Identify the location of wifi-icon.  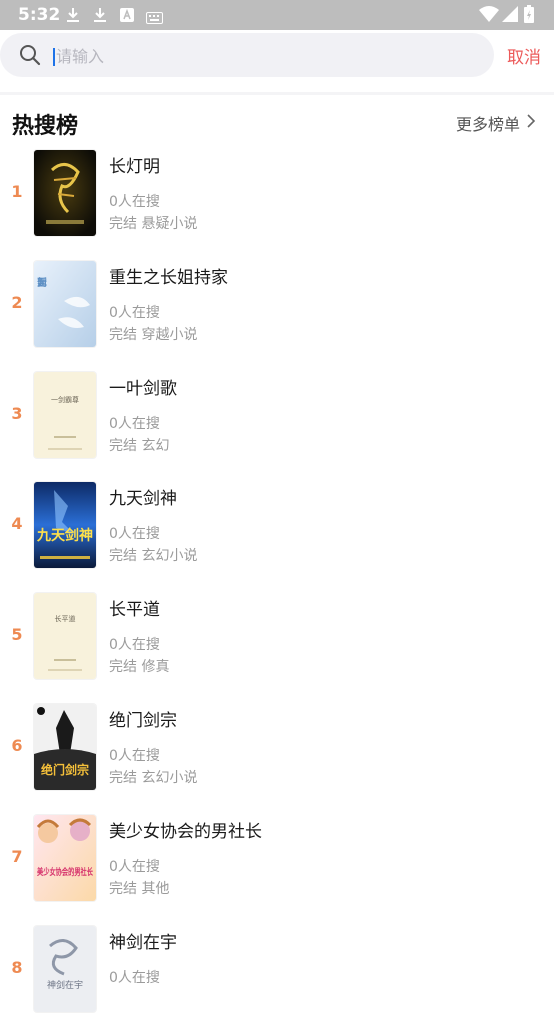
(489, 16).